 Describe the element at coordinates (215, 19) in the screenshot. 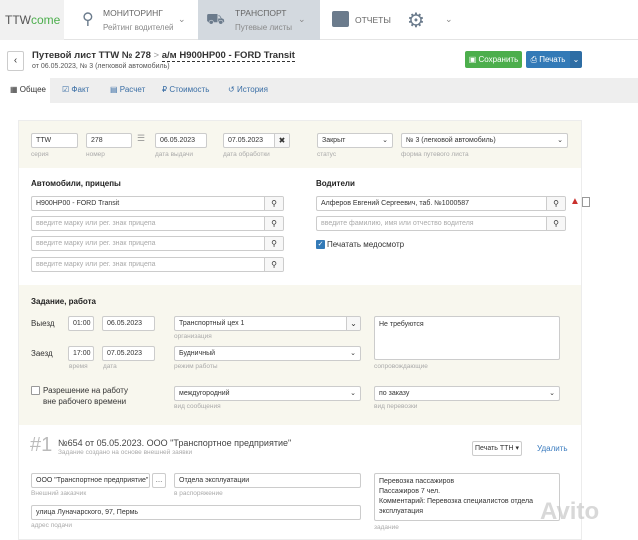

I see `car-icon: ⛟` at that location.